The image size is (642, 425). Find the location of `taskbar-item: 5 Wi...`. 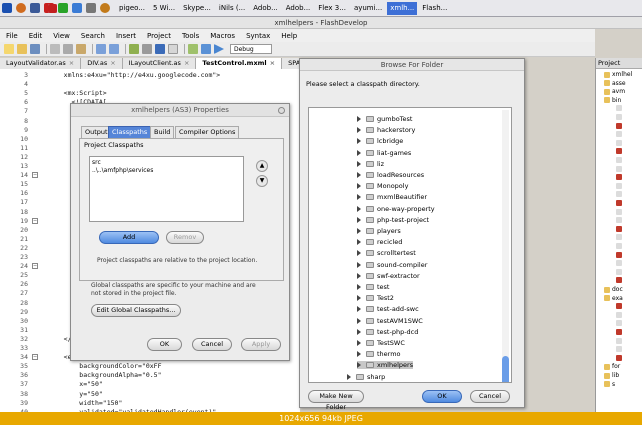

taskbar-item: 5 Wi... is located at coordinates (113, 8).